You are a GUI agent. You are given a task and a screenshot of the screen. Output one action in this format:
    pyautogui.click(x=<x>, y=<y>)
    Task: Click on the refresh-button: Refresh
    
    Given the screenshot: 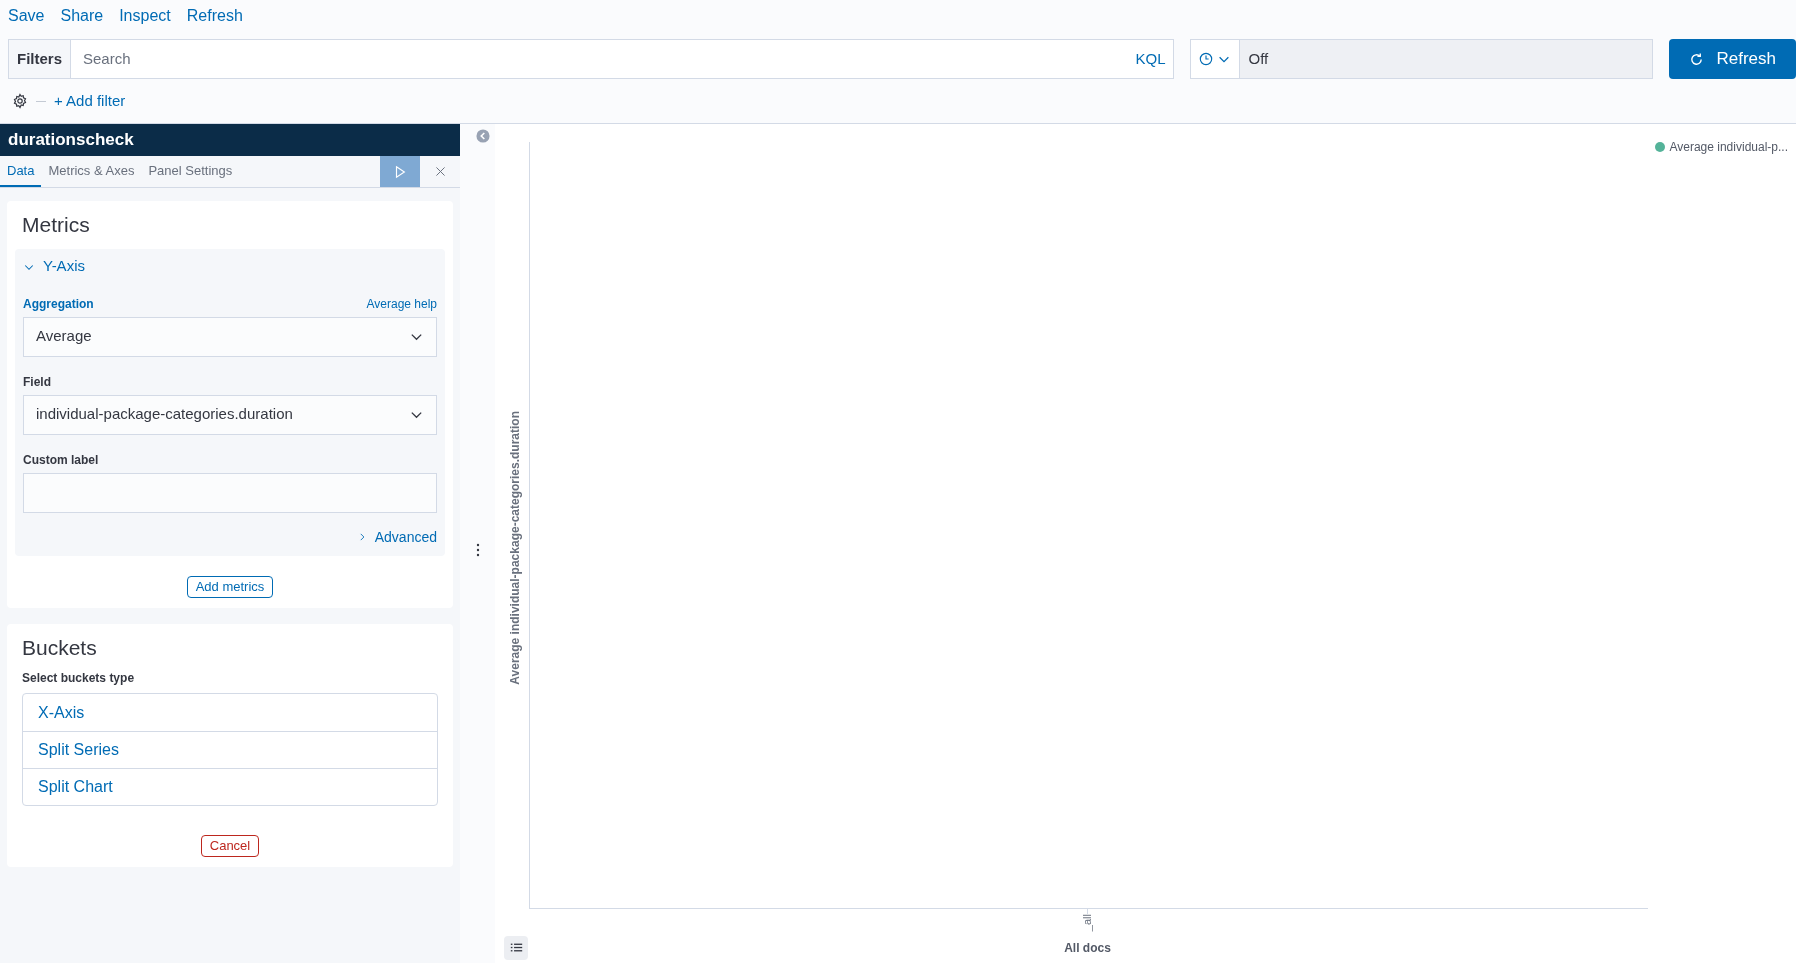 What is the action you would take?
    pyautogui.click(x=1732, y=59)
    